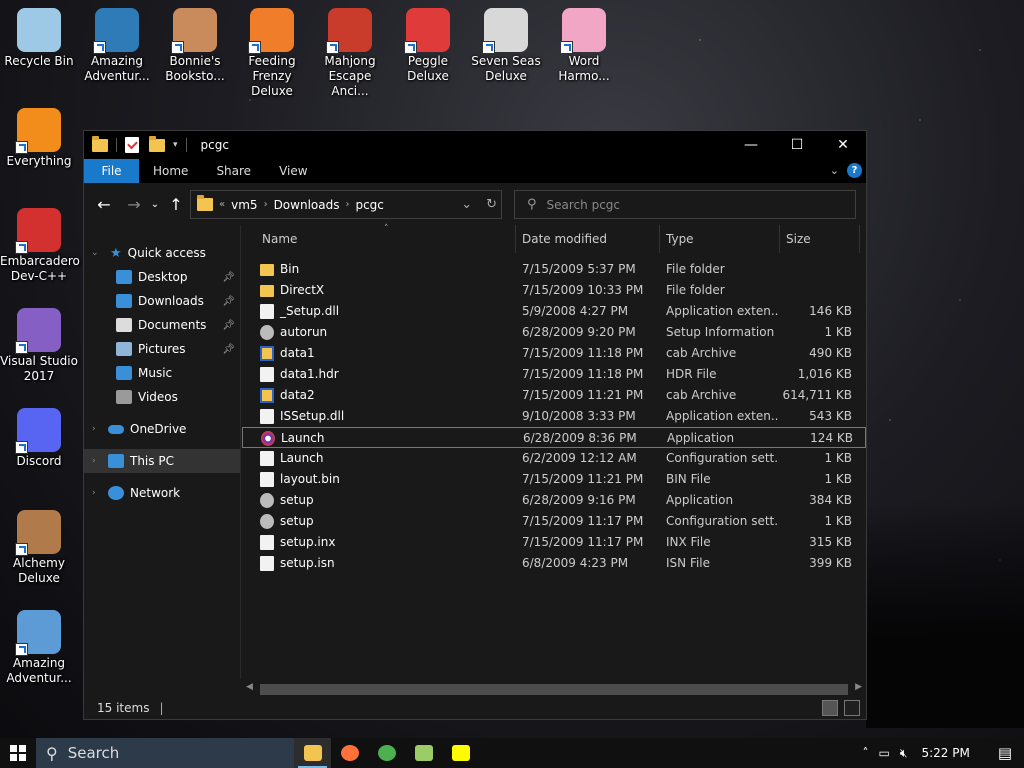 Image resolution: width=1024 pixels, height=768 pixels. Describe the element at coordinates (39, 346) in the screenshot. I see `desktop-icon: Visual Studio 2017` at that location.